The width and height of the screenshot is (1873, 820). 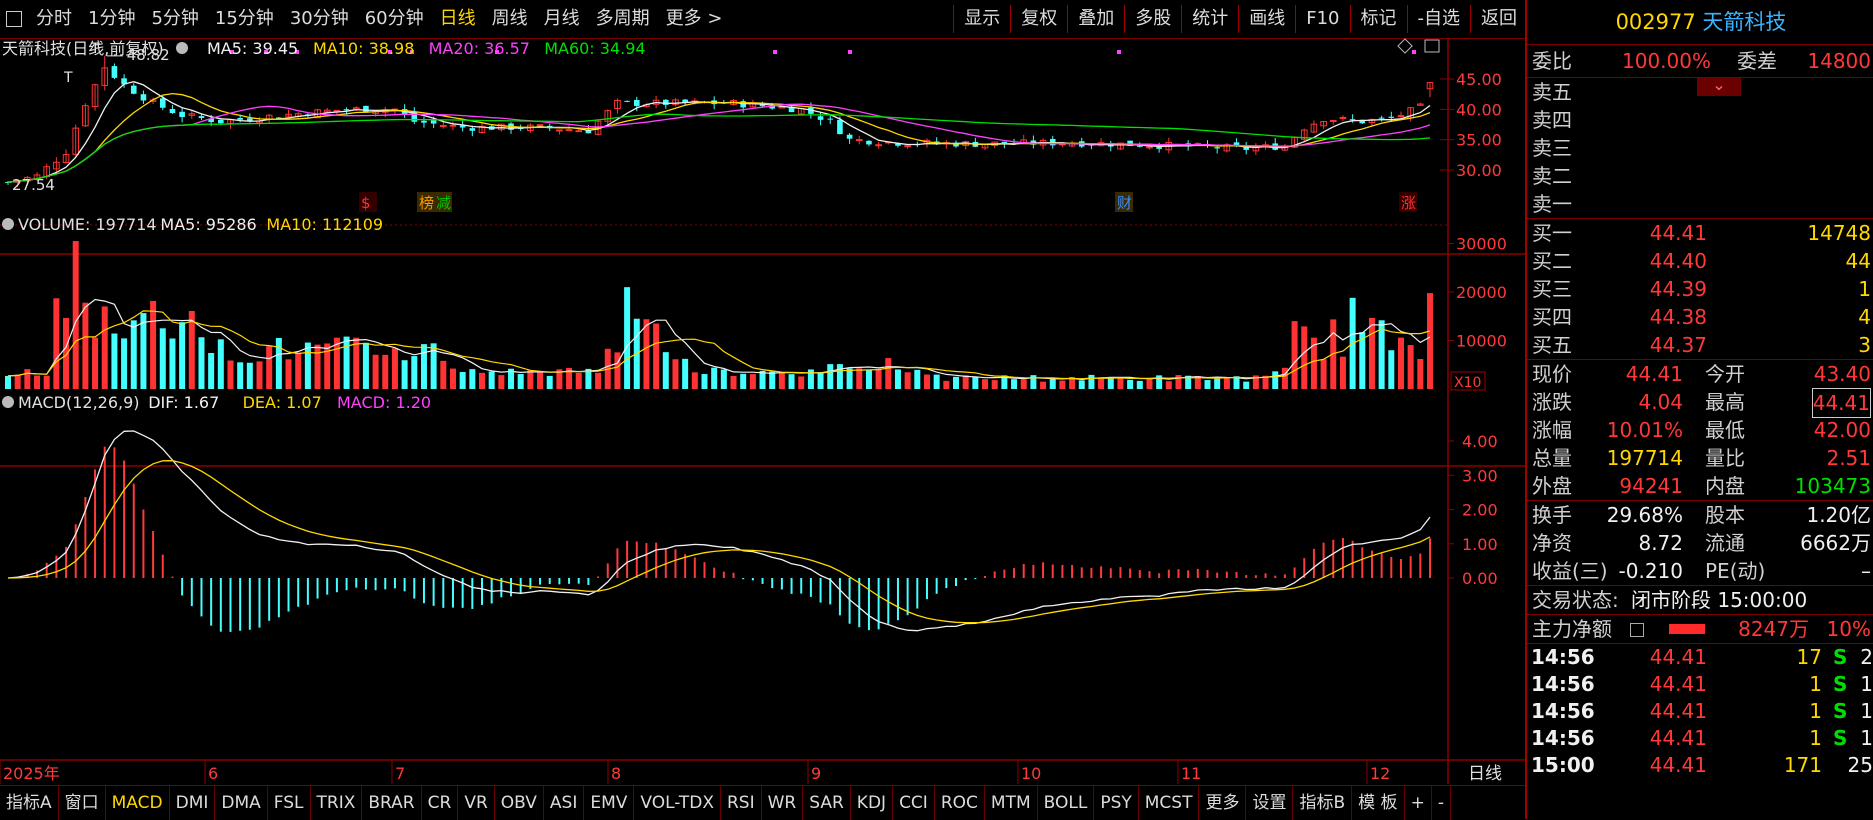 What do you see at coordinates (1563, 657) in the screenshot?
I see `tick-time: 14:56` at bounding box center [1563, 657].